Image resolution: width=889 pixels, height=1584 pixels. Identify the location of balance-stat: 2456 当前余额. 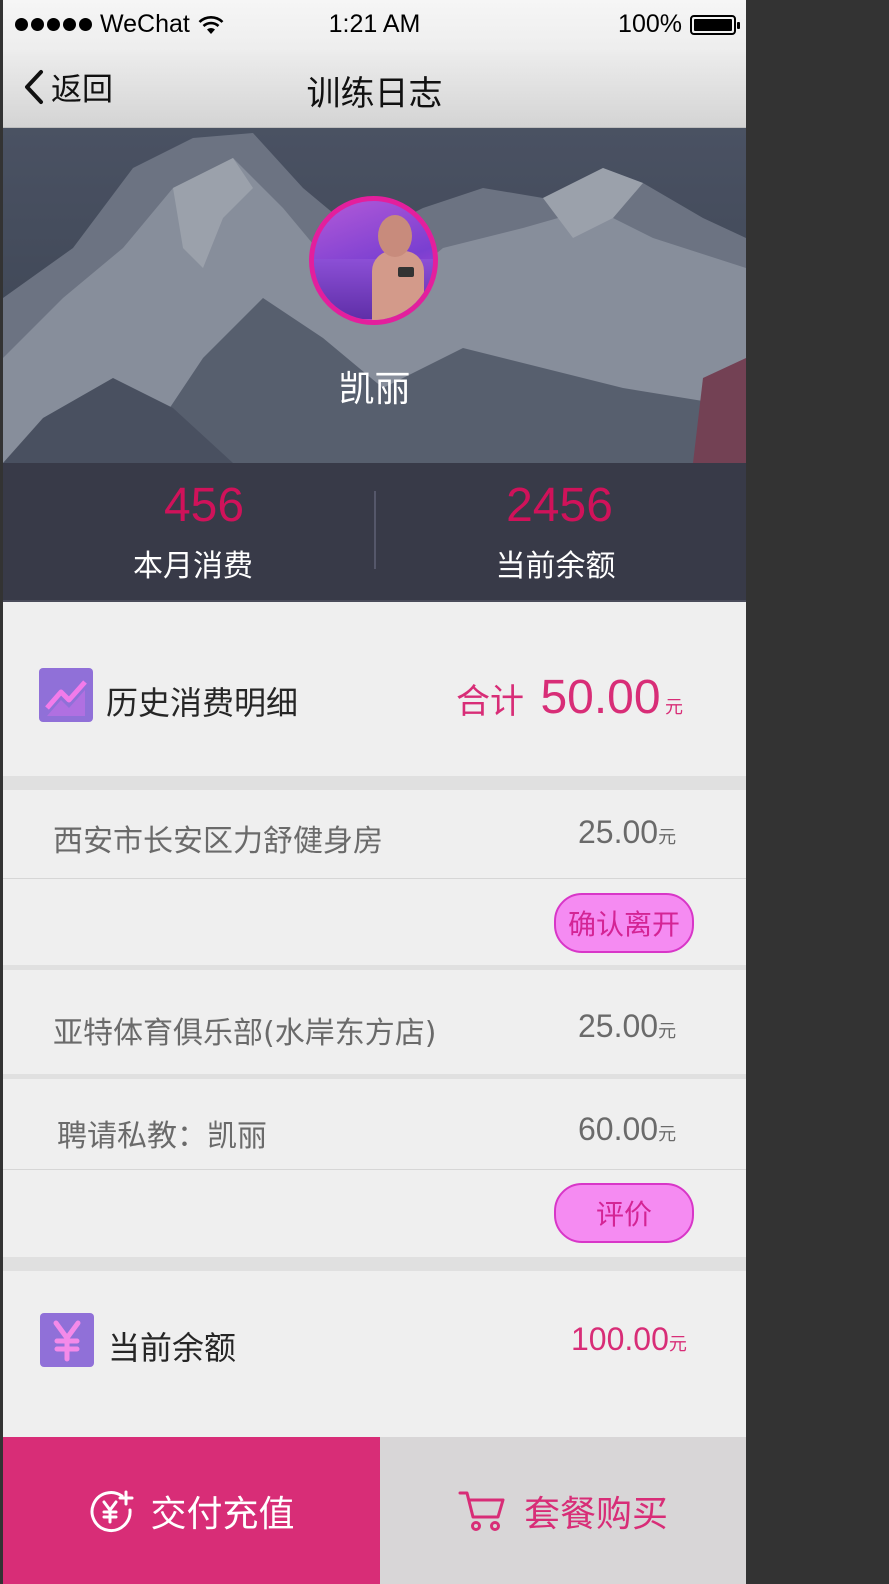
(559, 531).